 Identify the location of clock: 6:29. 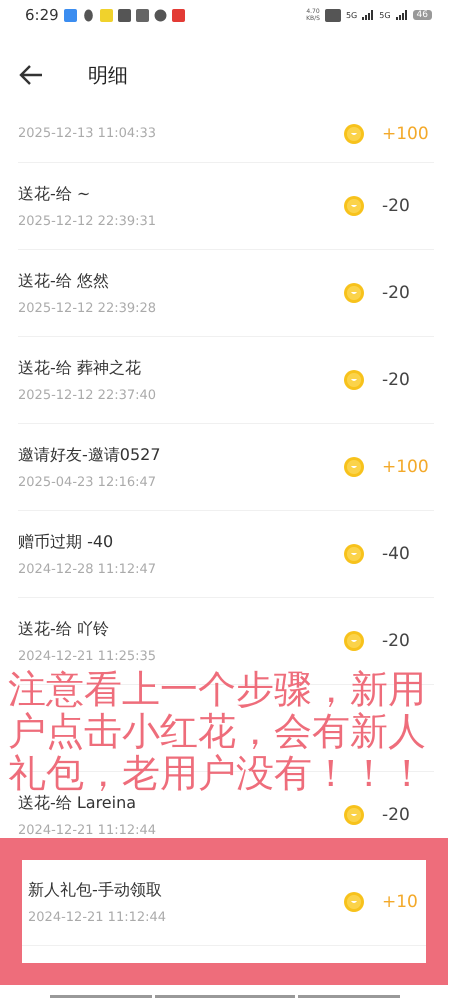
(42, 15).